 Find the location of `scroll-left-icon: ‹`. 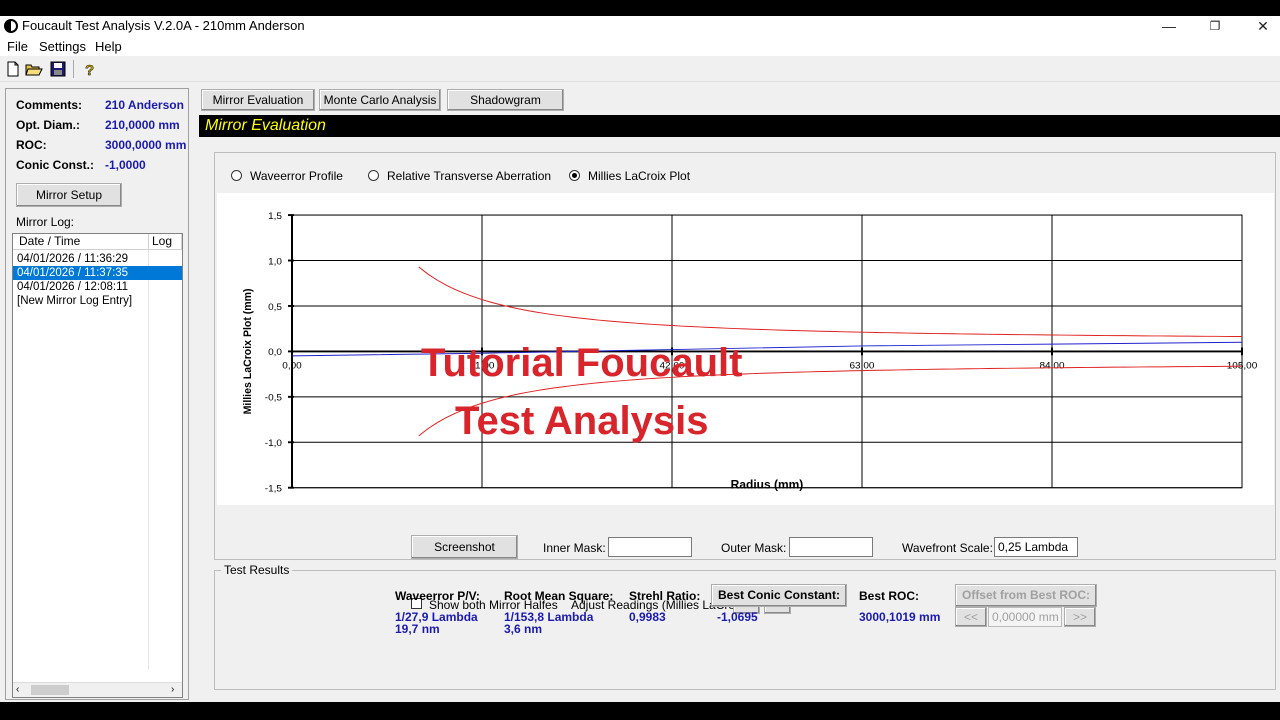

scroll-left-icon: ‹ is located at coordinates (17, 689).